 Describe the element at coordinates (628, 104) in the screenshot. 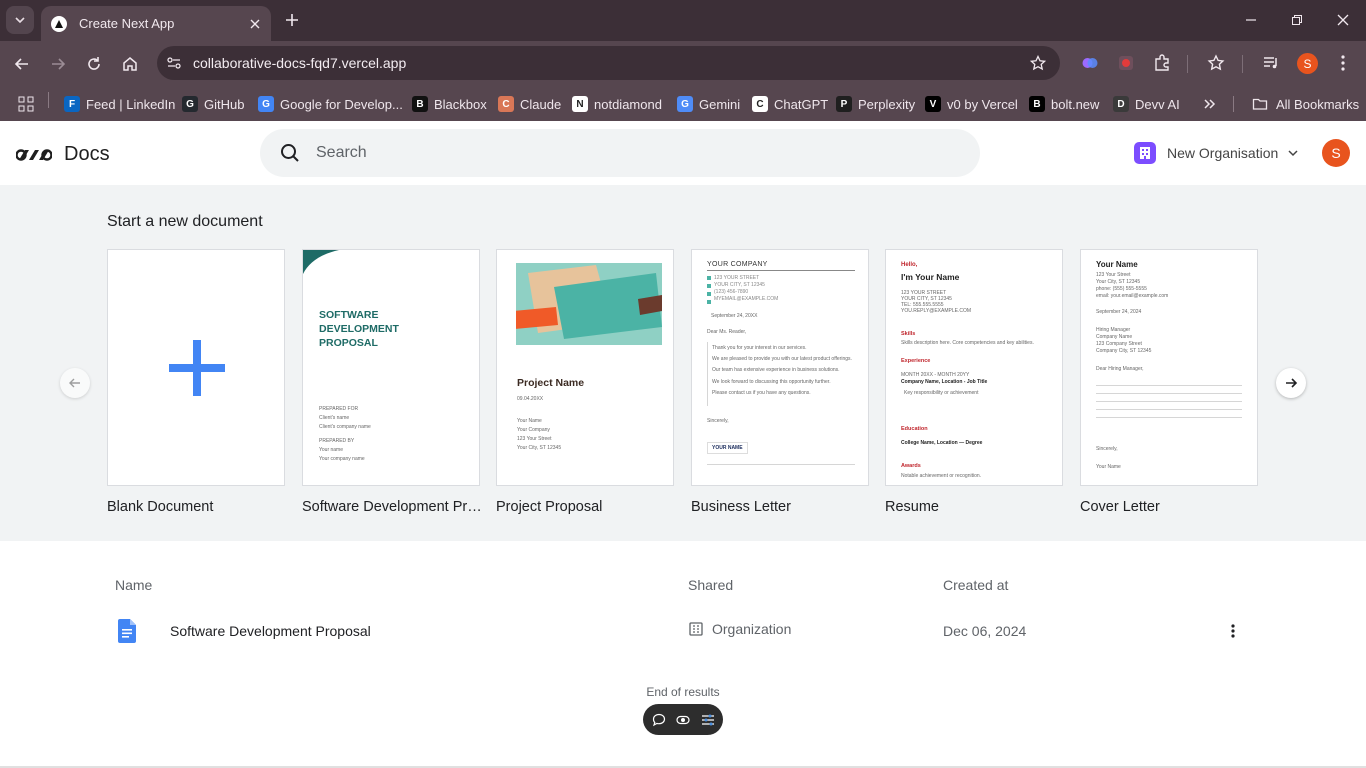

I see `bookmark-label: notdiamond` at that location.